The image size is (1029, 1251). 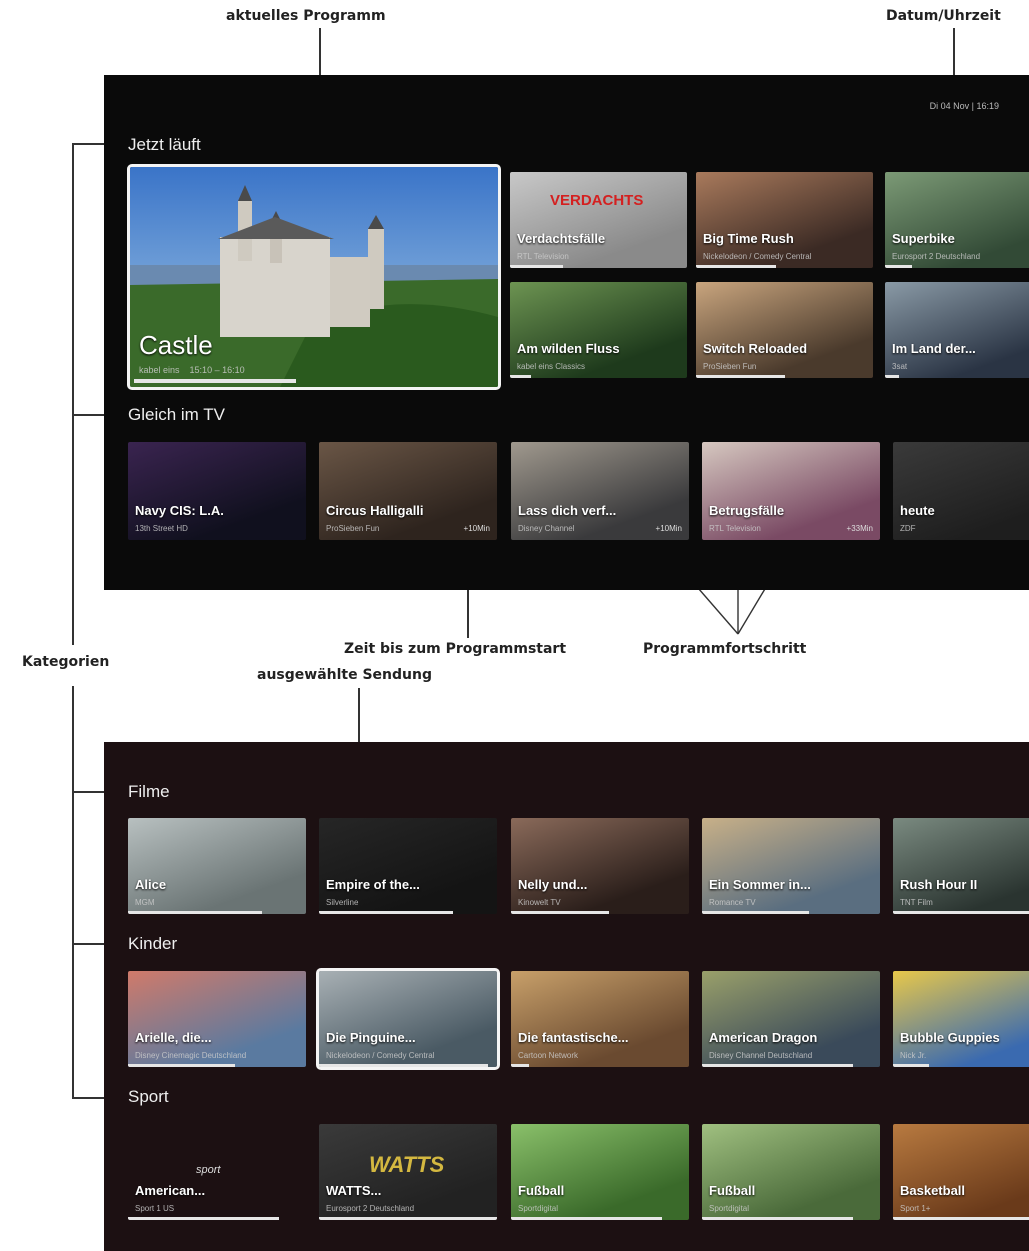 I want to click on program-title: Verdachtsfälle, so click(x=561, y=238).